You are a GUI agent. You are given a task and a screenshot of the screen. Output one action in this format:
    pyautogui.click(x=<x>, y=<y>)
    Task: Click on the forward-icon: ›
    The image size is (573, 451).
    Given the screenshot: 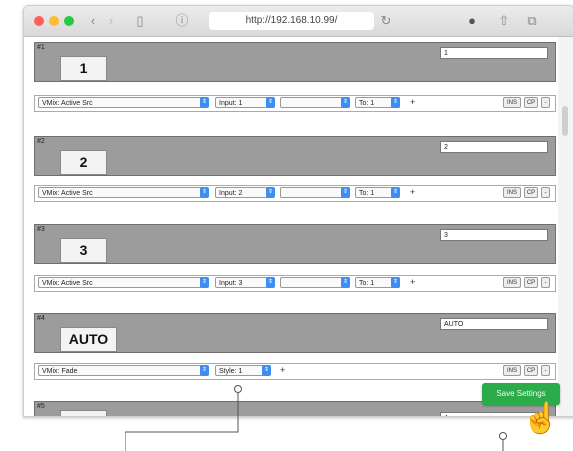 What is the action you would take?
    pyautogui.click(x=111, y=21)
    